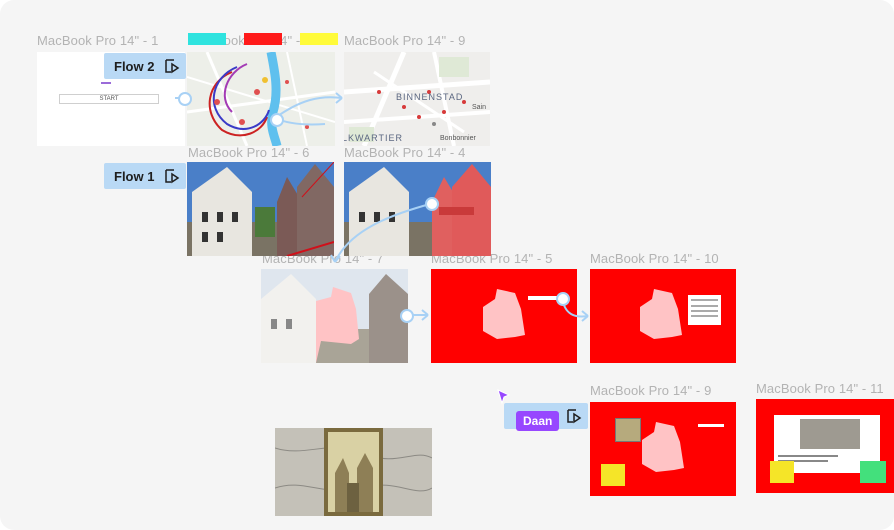  I want to click on modal-image, so click(830, 434).